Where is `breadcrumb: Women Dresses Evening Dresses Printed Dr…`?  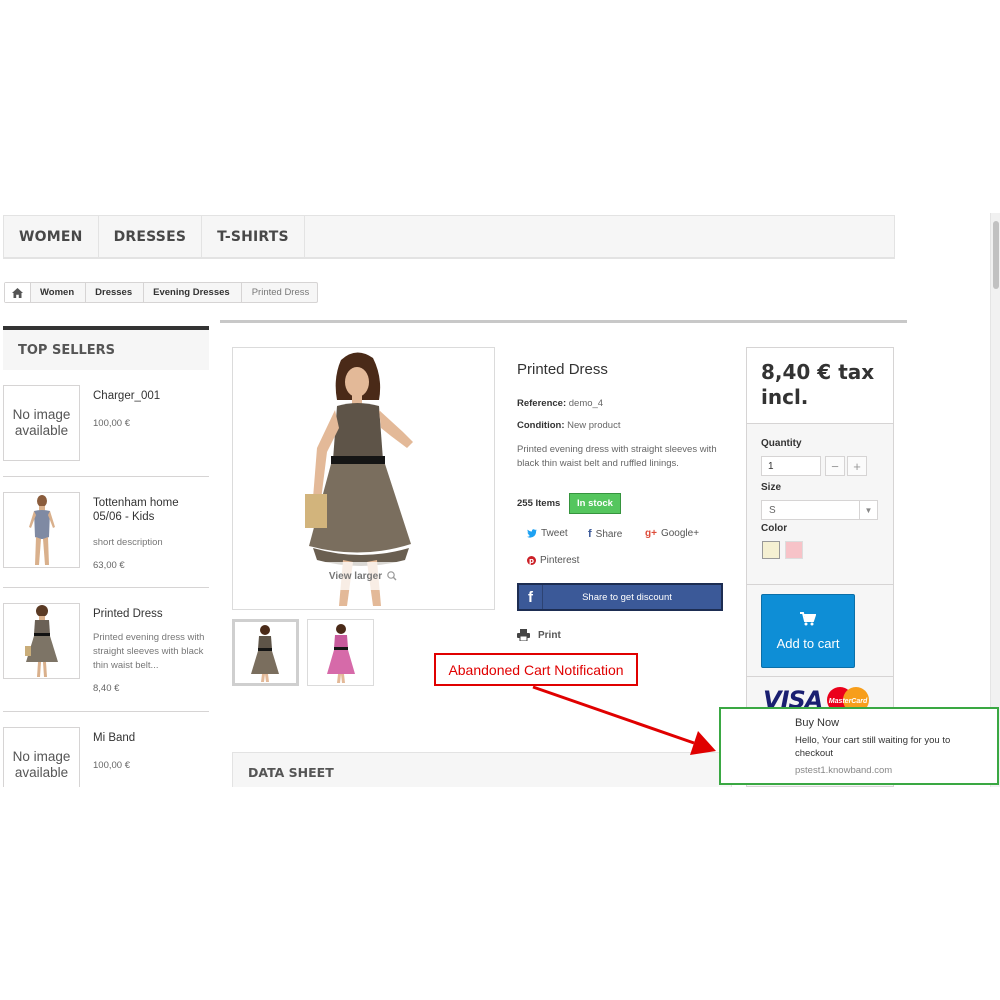
breadcrumb: Women Dresses Evening Dresses Printed Dr… is located at coordinates (161, 292).